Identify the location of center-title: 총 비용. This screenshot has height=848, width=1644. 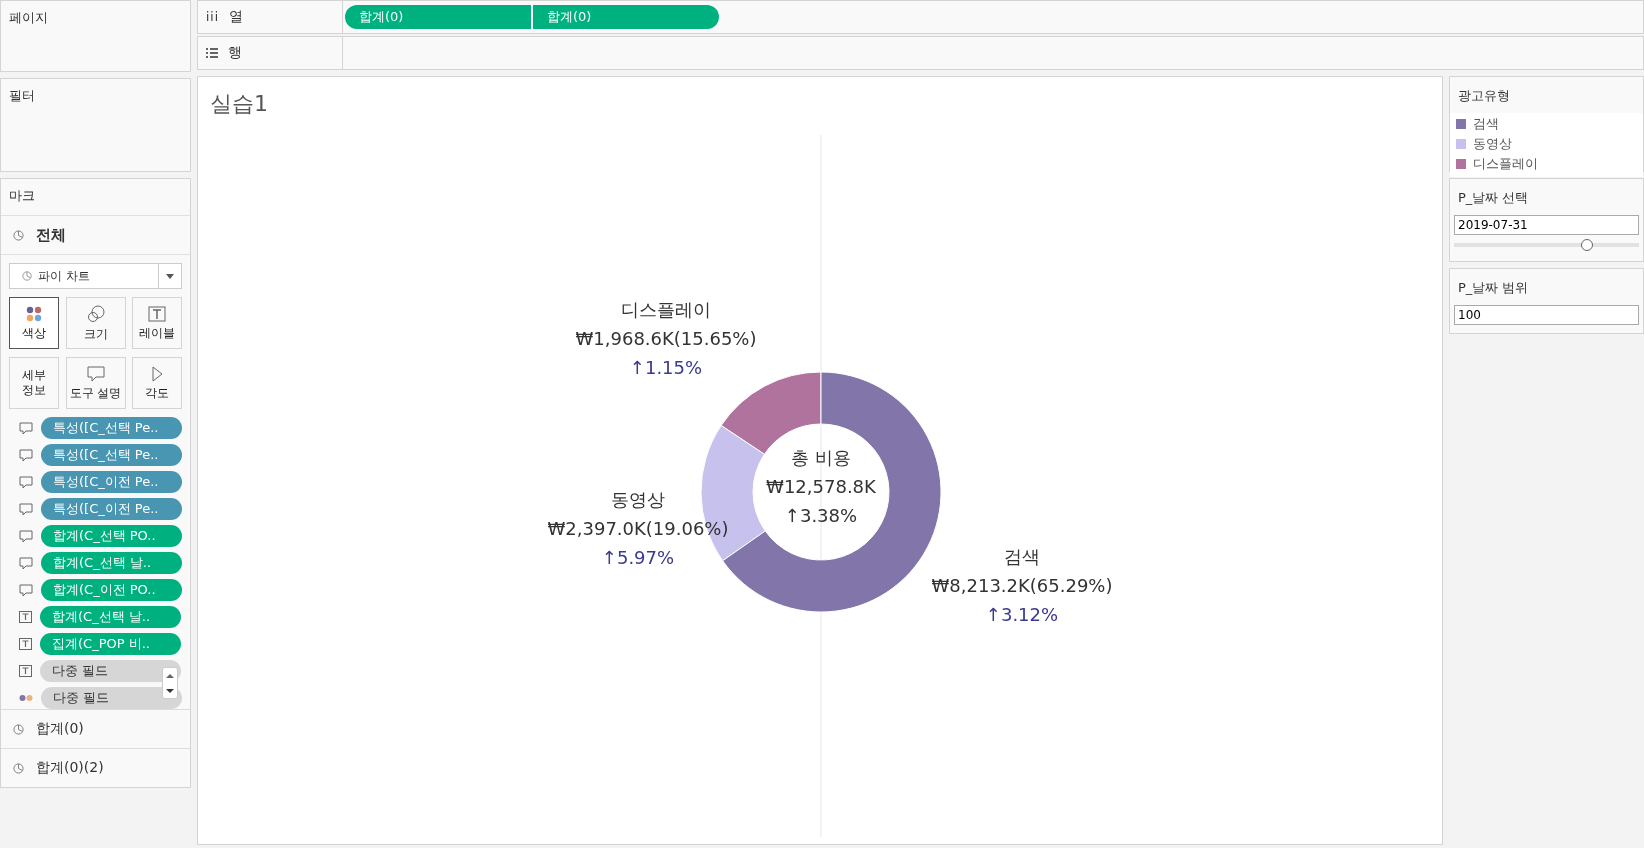
(821, 458).